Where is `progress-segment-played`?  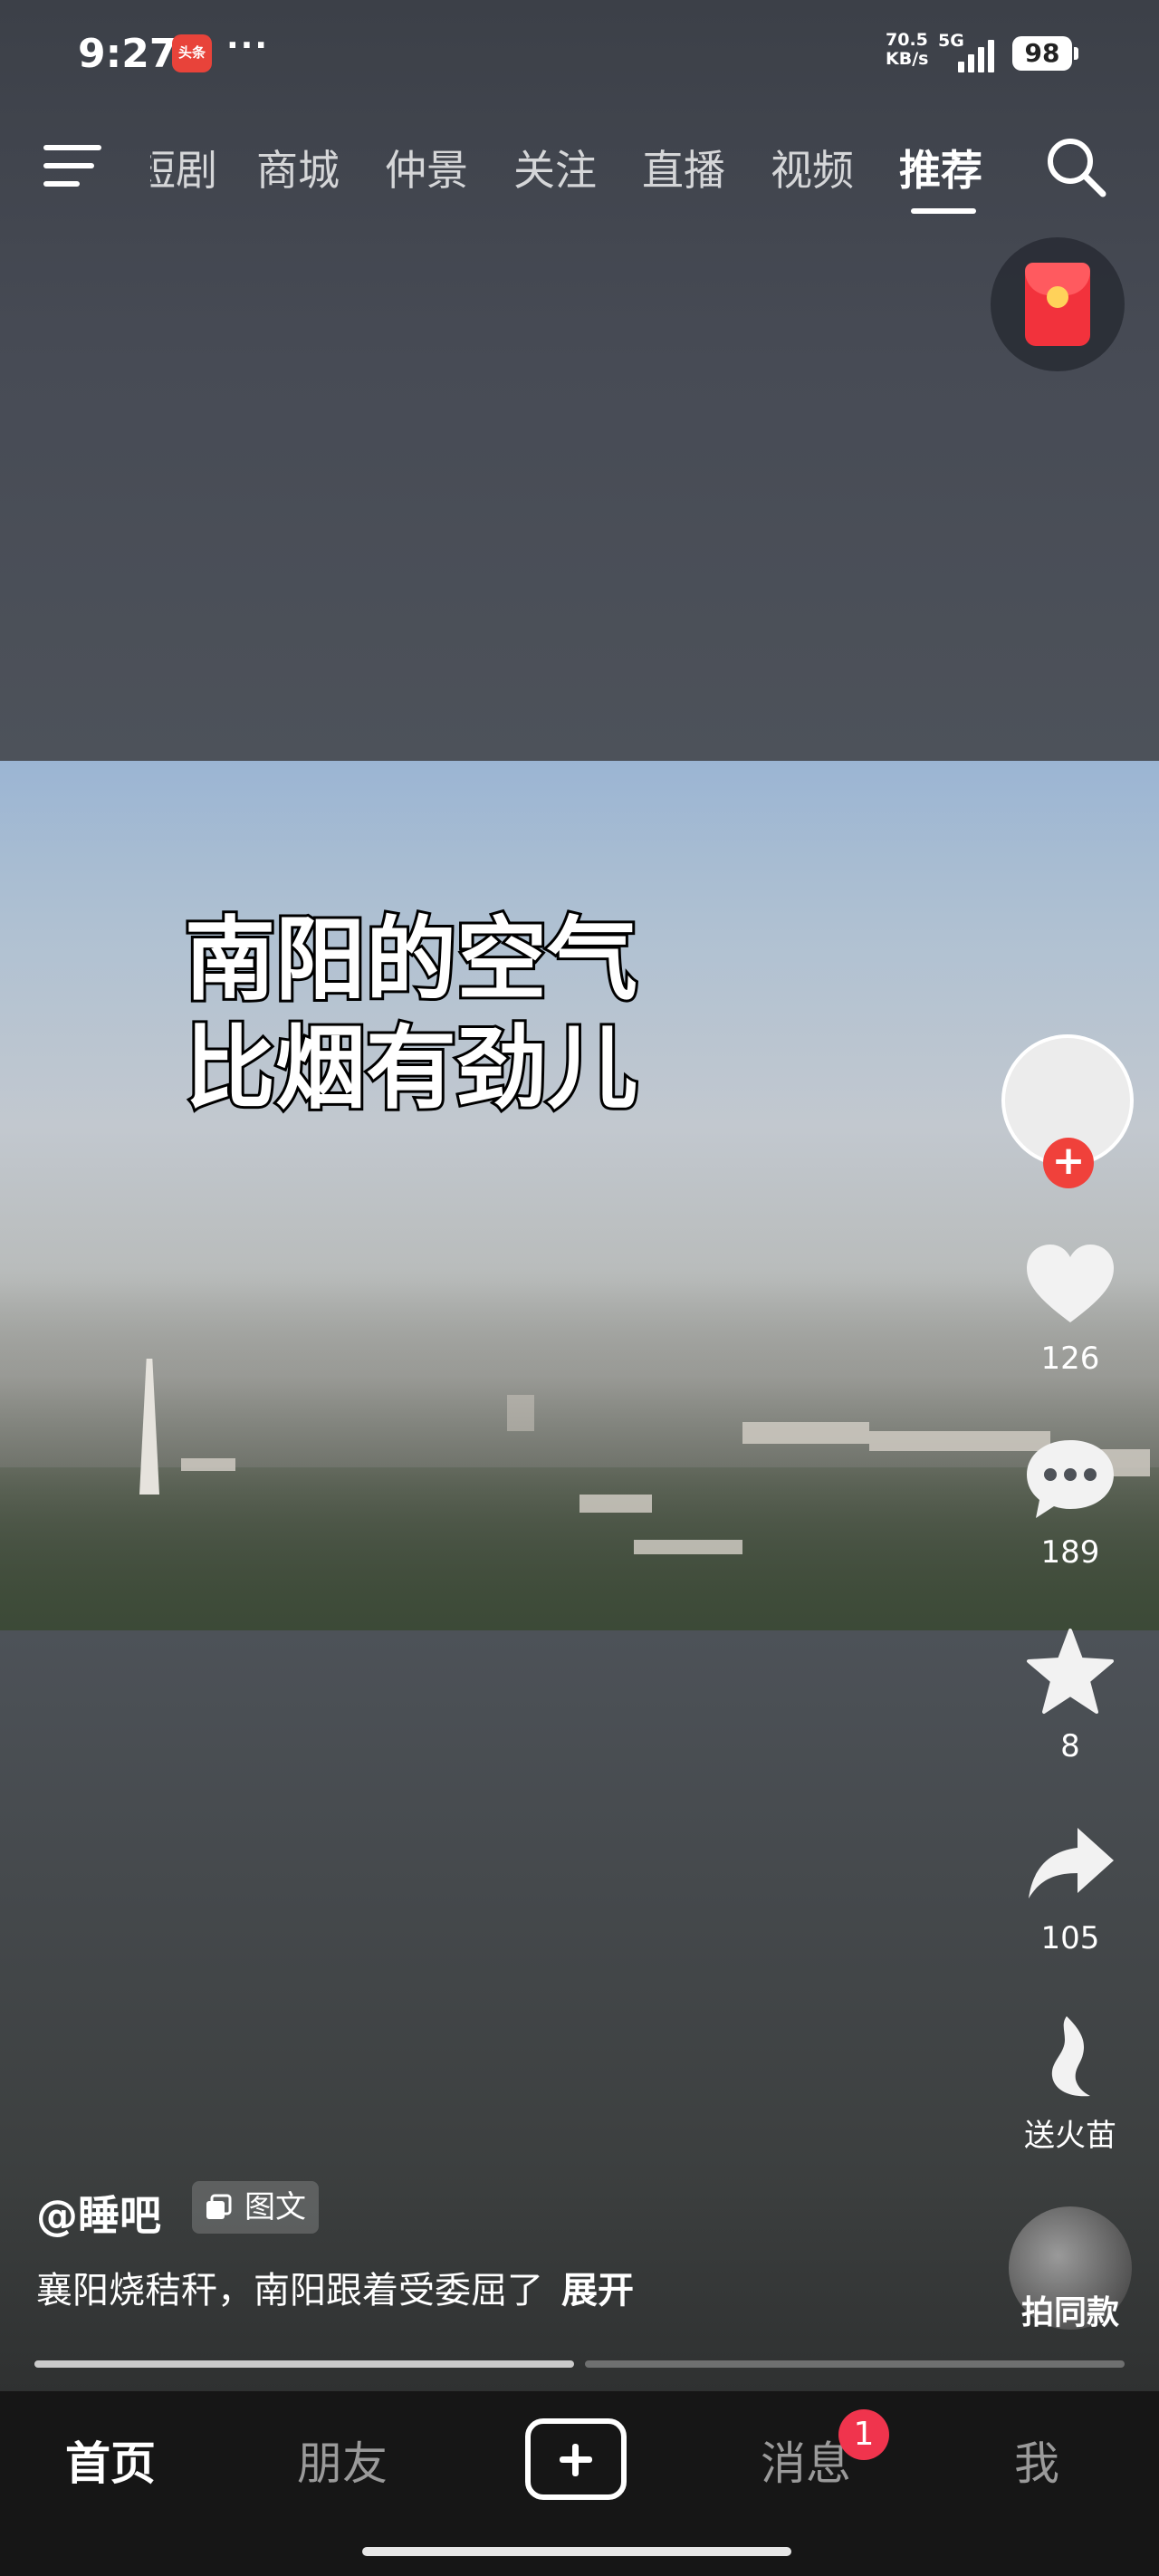
progress-segment-played is located at coordinates (304, 2364).